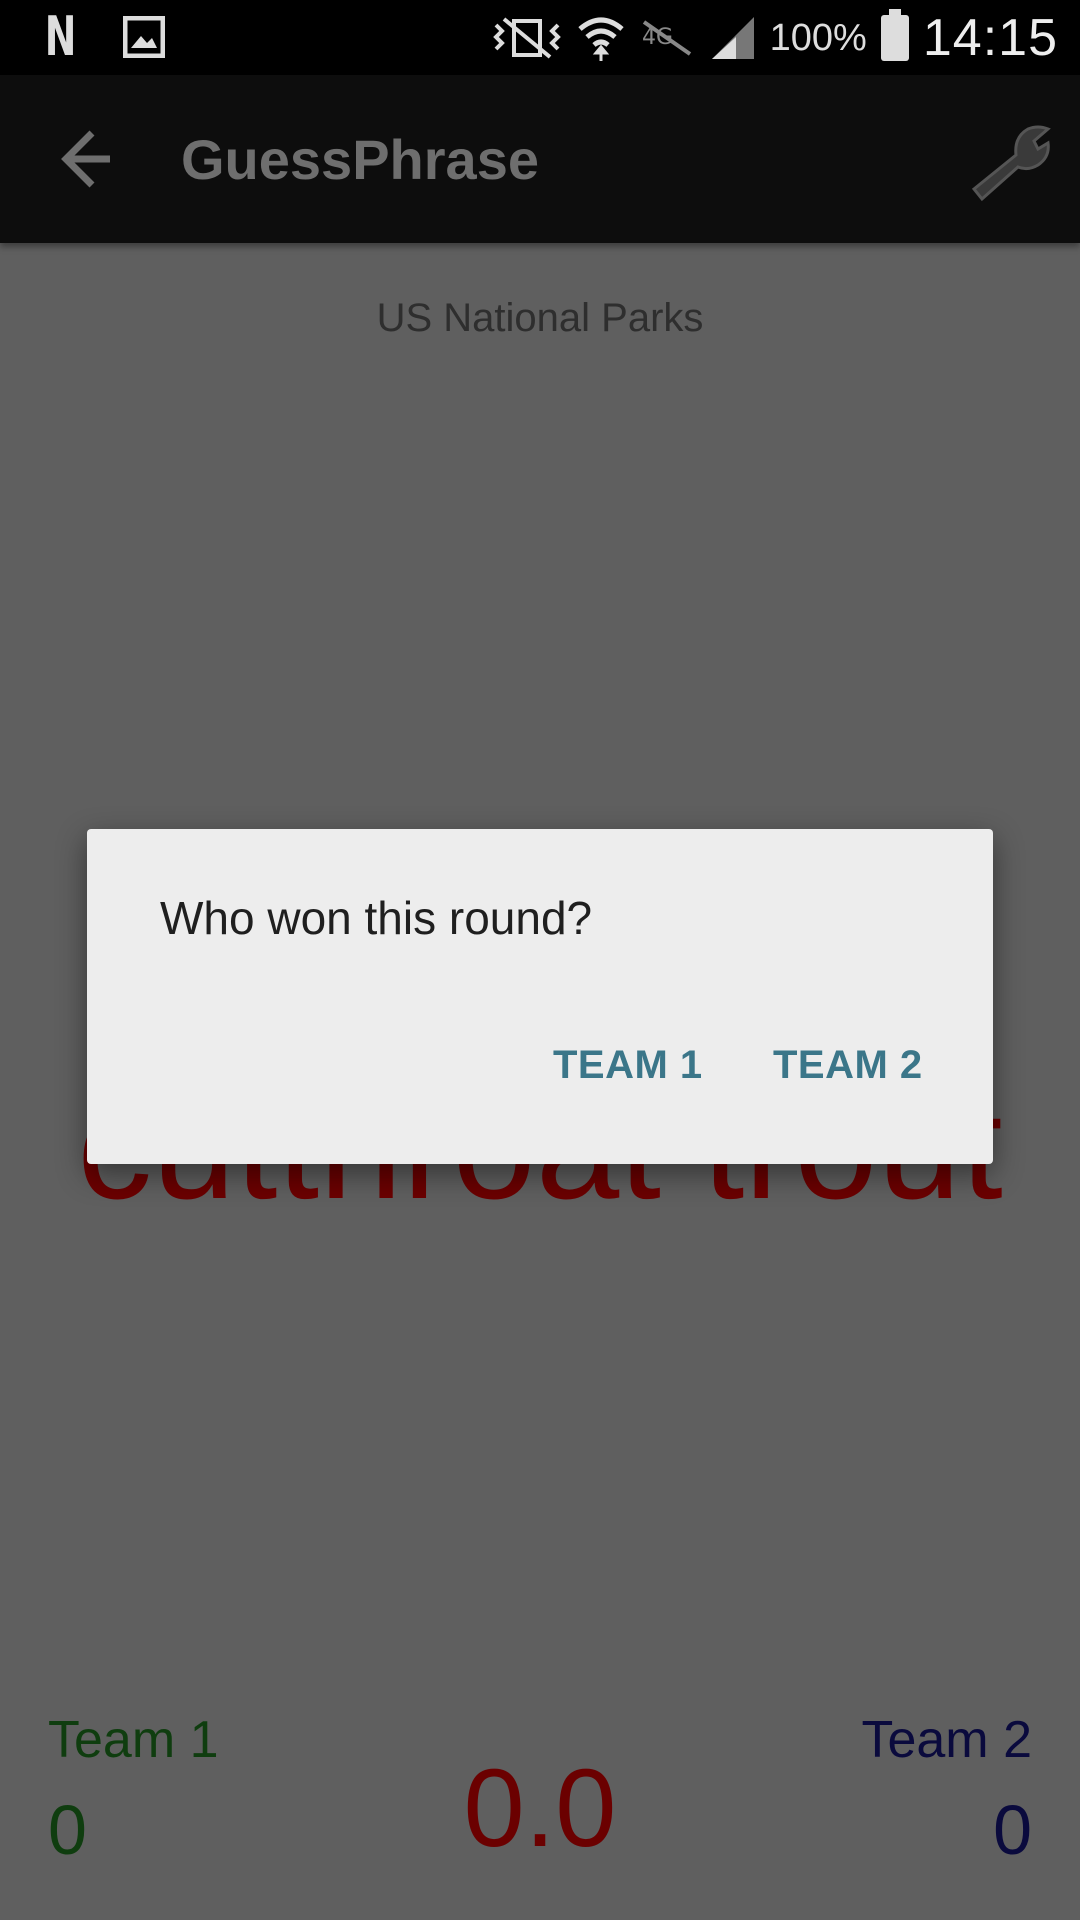 This screenshot has height=1920, width=1080. I want to click on team1-button: TEAM 1, so click(628, 1065).